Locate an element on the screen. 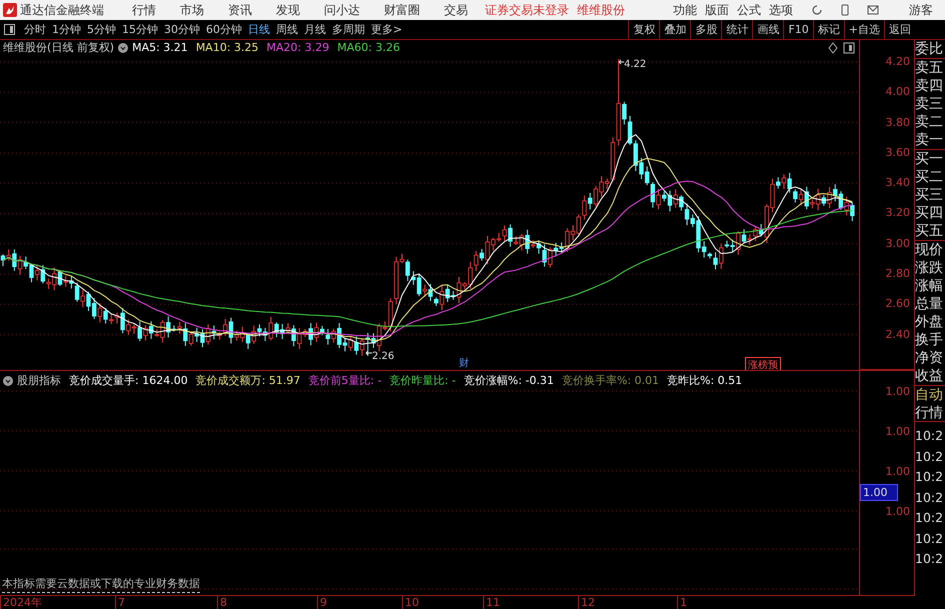 Image resolution: width=945 pixels, height=609 pixels. menu-item: 公式 is located at coordinates (749, 10).